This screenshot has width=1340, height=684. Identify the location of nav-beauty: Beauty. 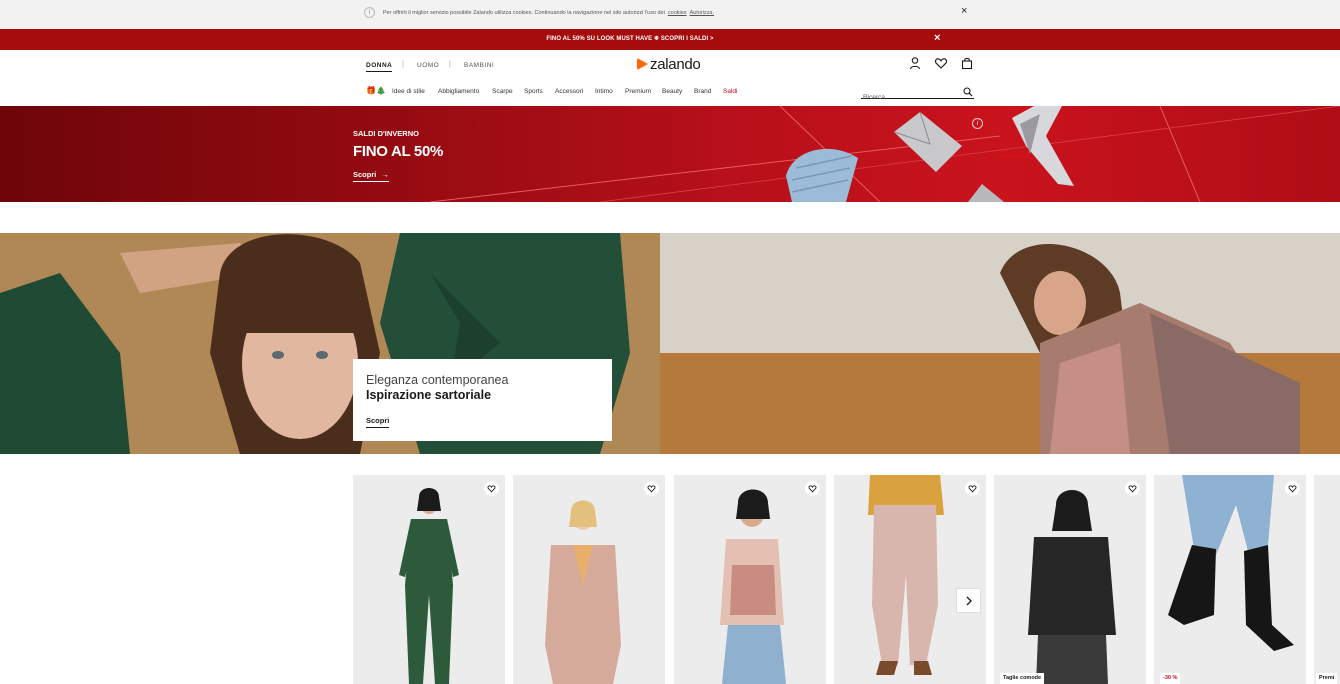
(672, 91).